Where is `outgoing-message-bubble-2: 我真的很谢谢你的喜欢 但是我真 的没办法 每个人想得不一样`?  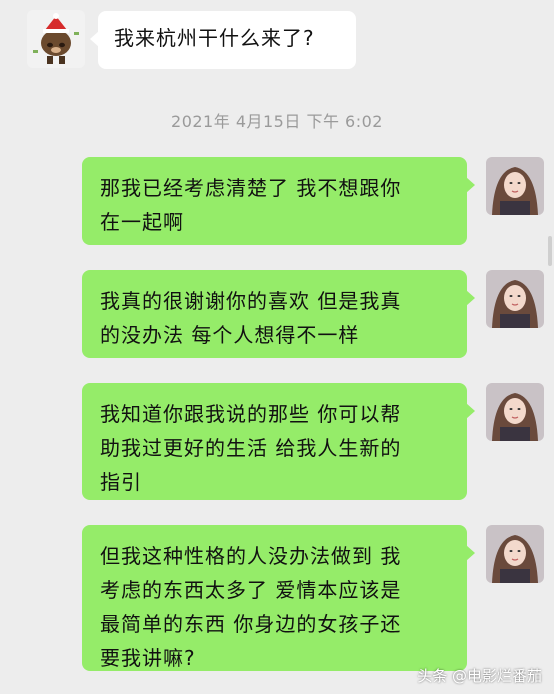
outgoing-message-bubble-2: 我真的很谢谢你的喜欢 但是我真 的没办法 每个人想得不一样 is located at coordinates (278, 314).